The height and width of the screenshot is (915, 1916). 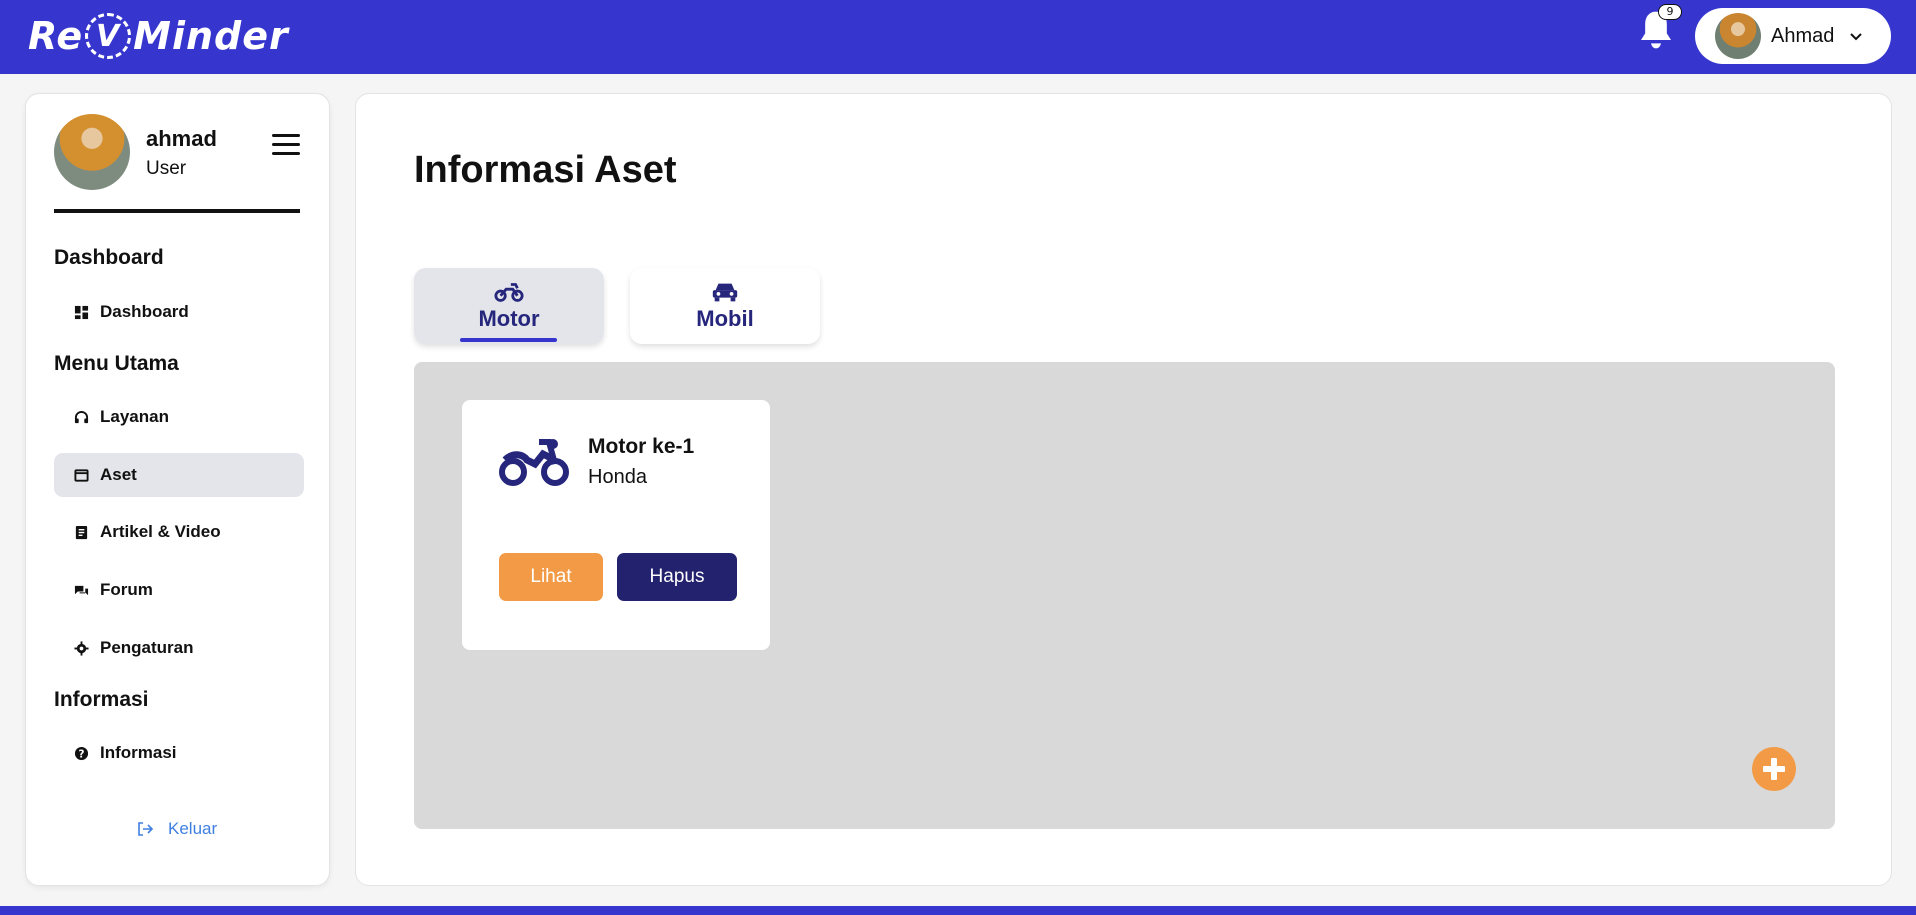 I want to click on sidebar-item-pengaturan: Pengaturan, so click(x=179, y=648).